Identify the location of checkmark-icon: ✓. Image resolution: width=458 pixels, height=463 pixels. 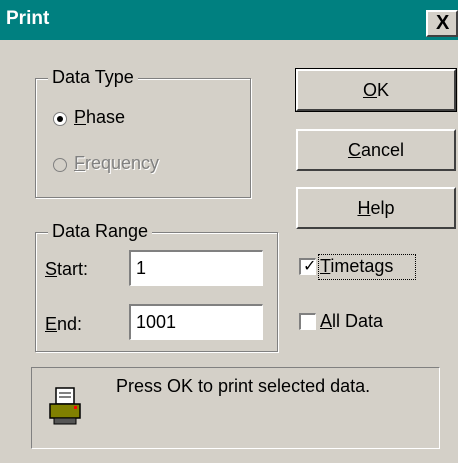
(310, 266).